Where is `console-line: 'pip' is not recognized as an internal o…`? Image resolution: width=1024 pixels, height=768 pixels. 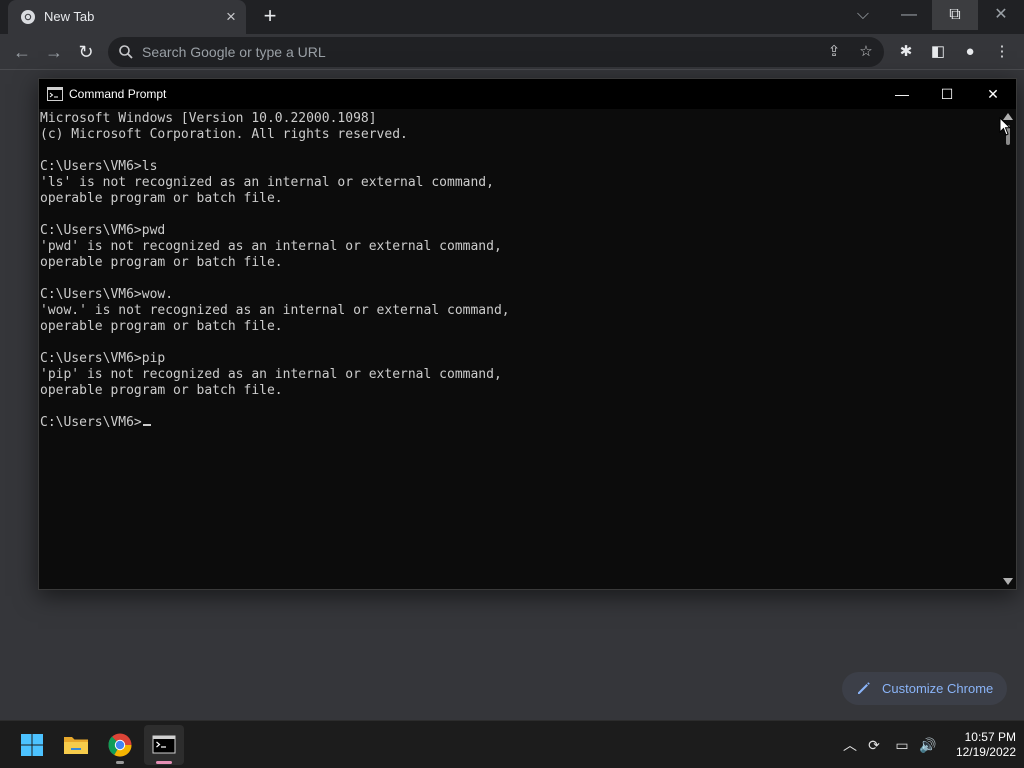
console-line: 'pip' is not recognized as an internal o… is located at coordinates (271, 374).